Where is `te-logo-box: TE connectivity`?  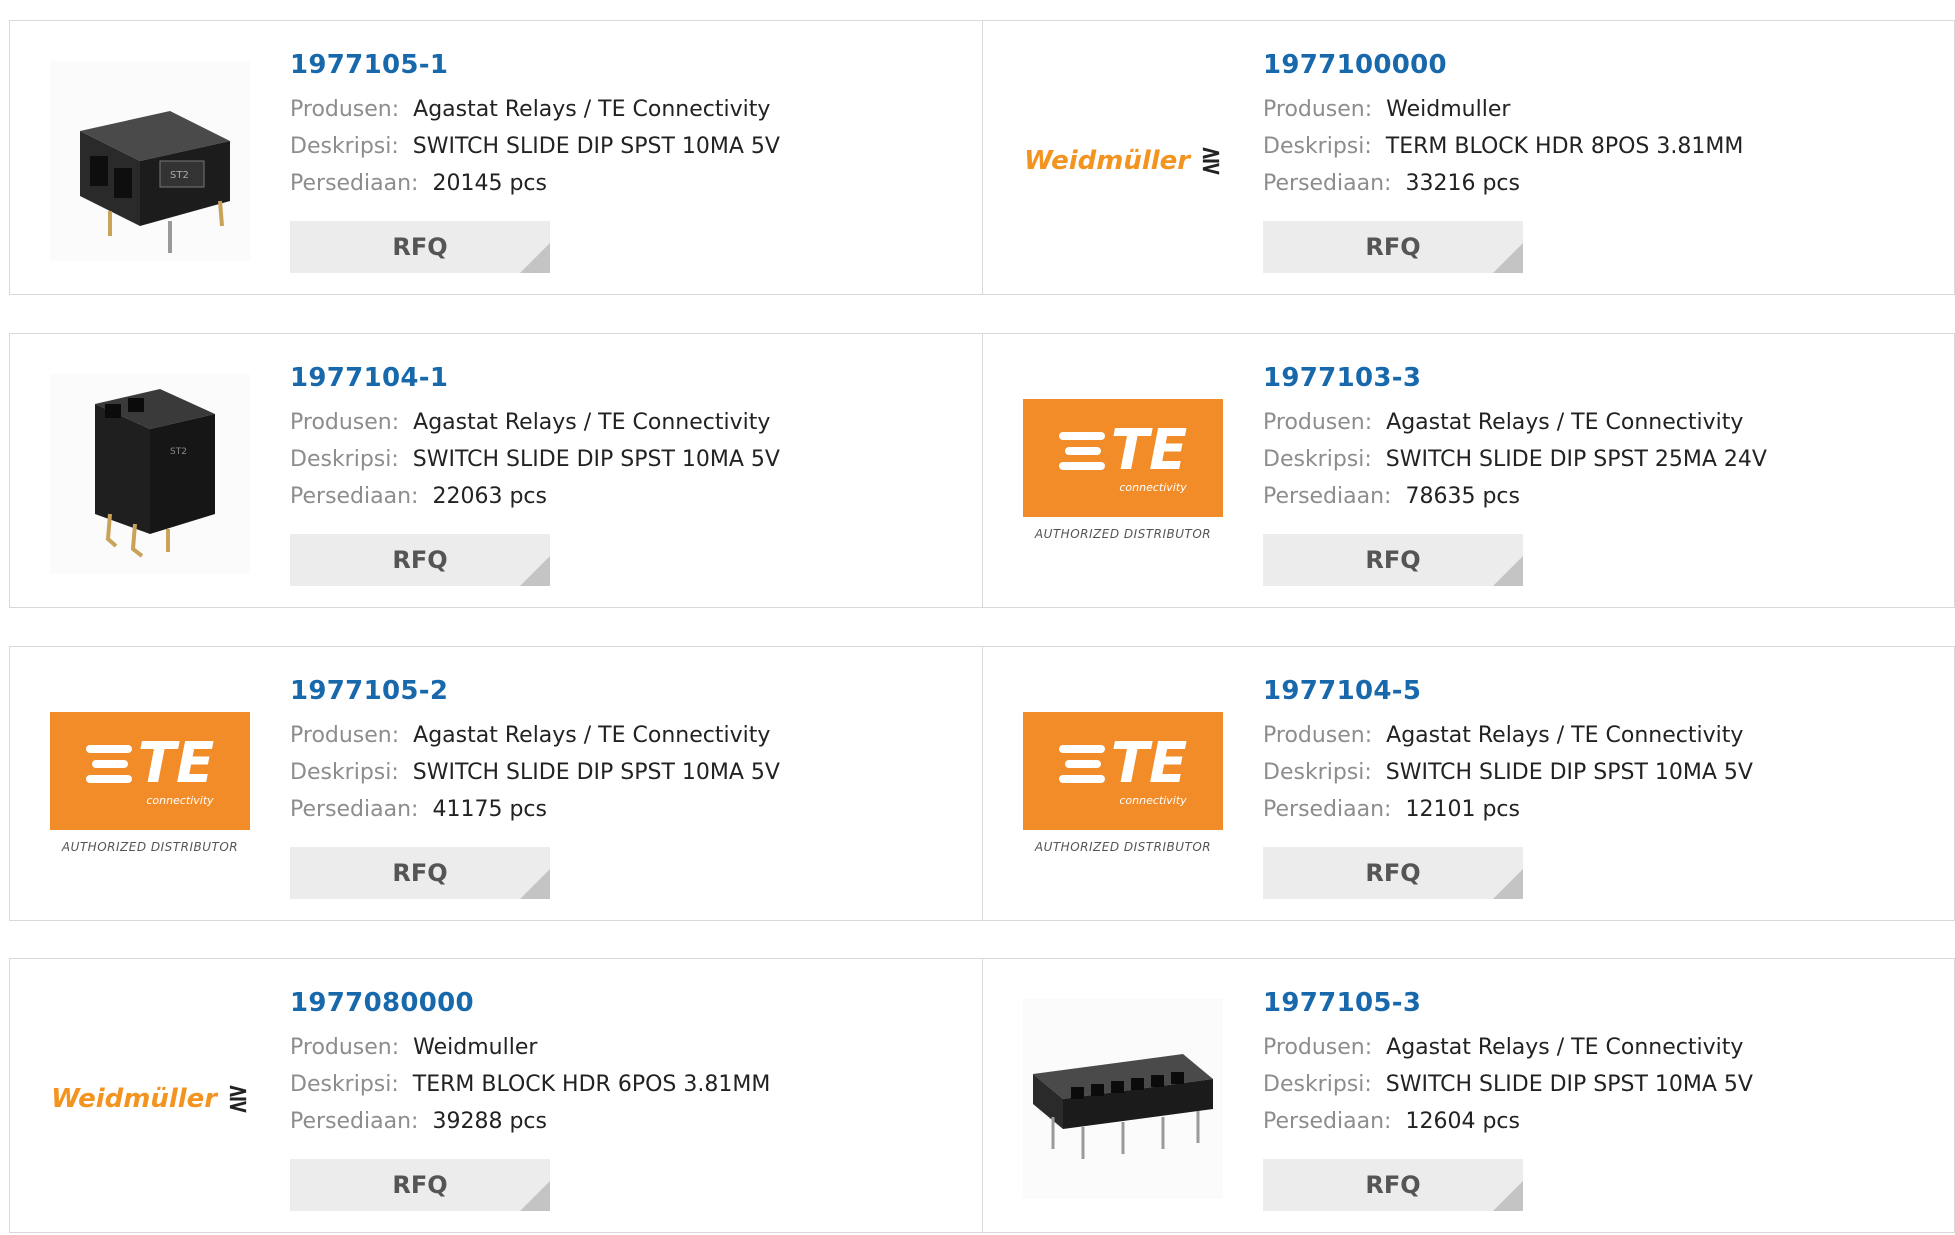
te-logo-box: TE connectivity is located at coordinates (1123, 458).